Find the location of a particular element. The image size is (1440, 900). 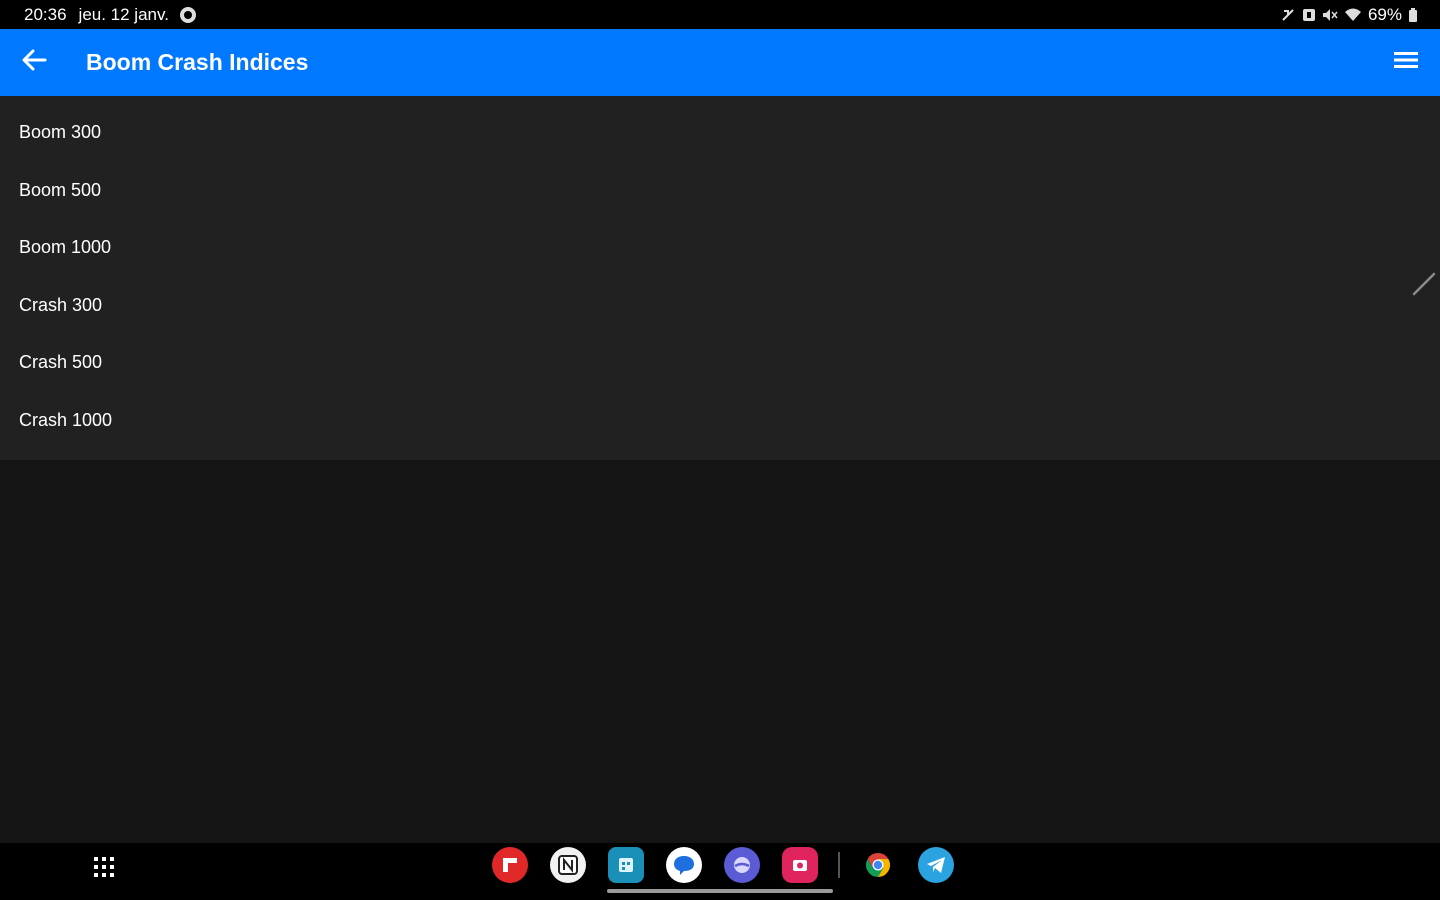

status-date: jeu. 12 janv. is located at coordinates (123, 14).